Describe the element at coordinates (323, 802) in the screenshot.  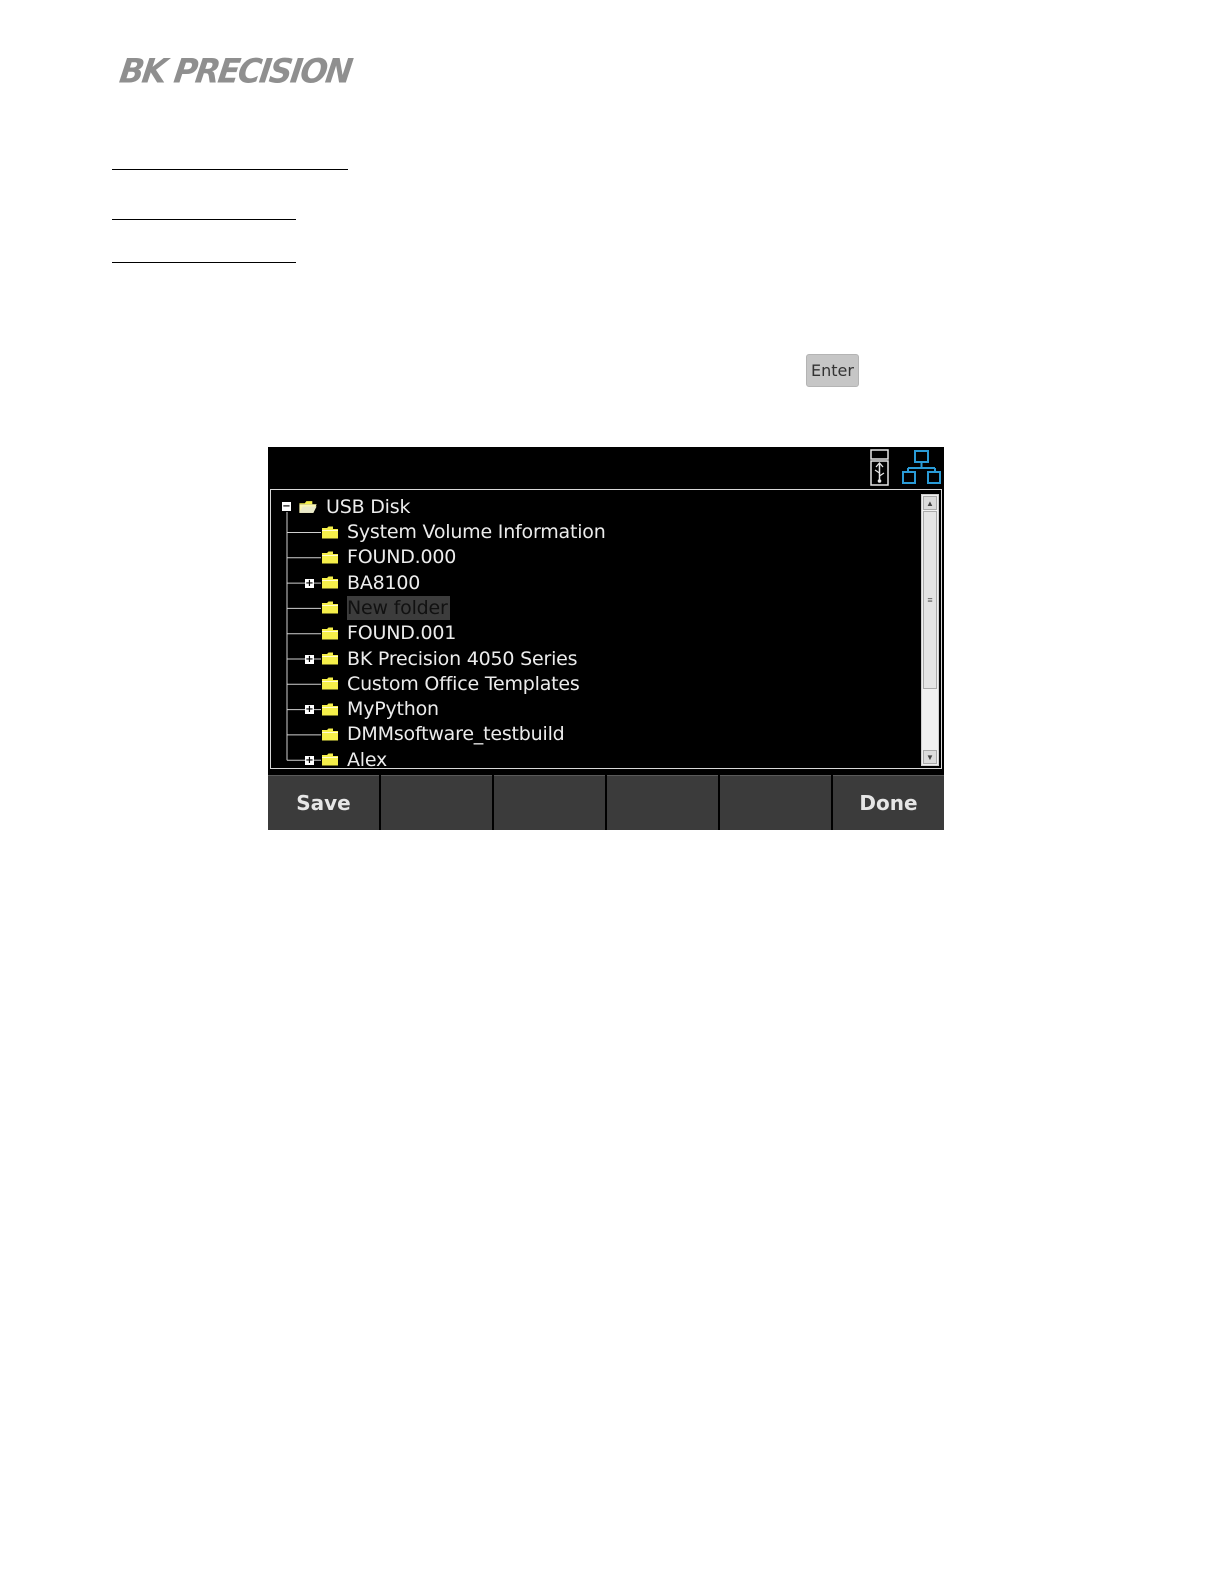
I see `save-softkey: Save` at that location.